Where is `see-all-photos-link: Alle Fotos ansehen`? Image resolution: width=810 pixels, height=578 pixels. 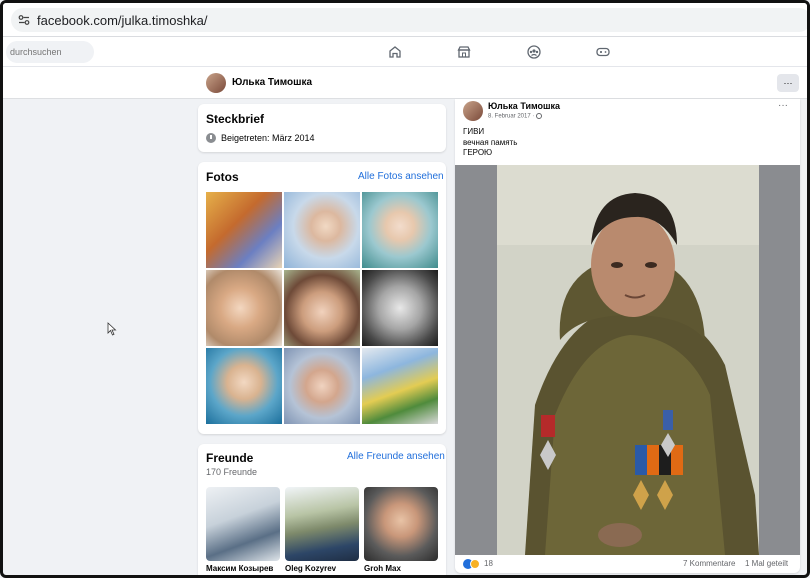
see-all-photos-link: Alle Fotos ansehen is located at coordinates (401, 176).